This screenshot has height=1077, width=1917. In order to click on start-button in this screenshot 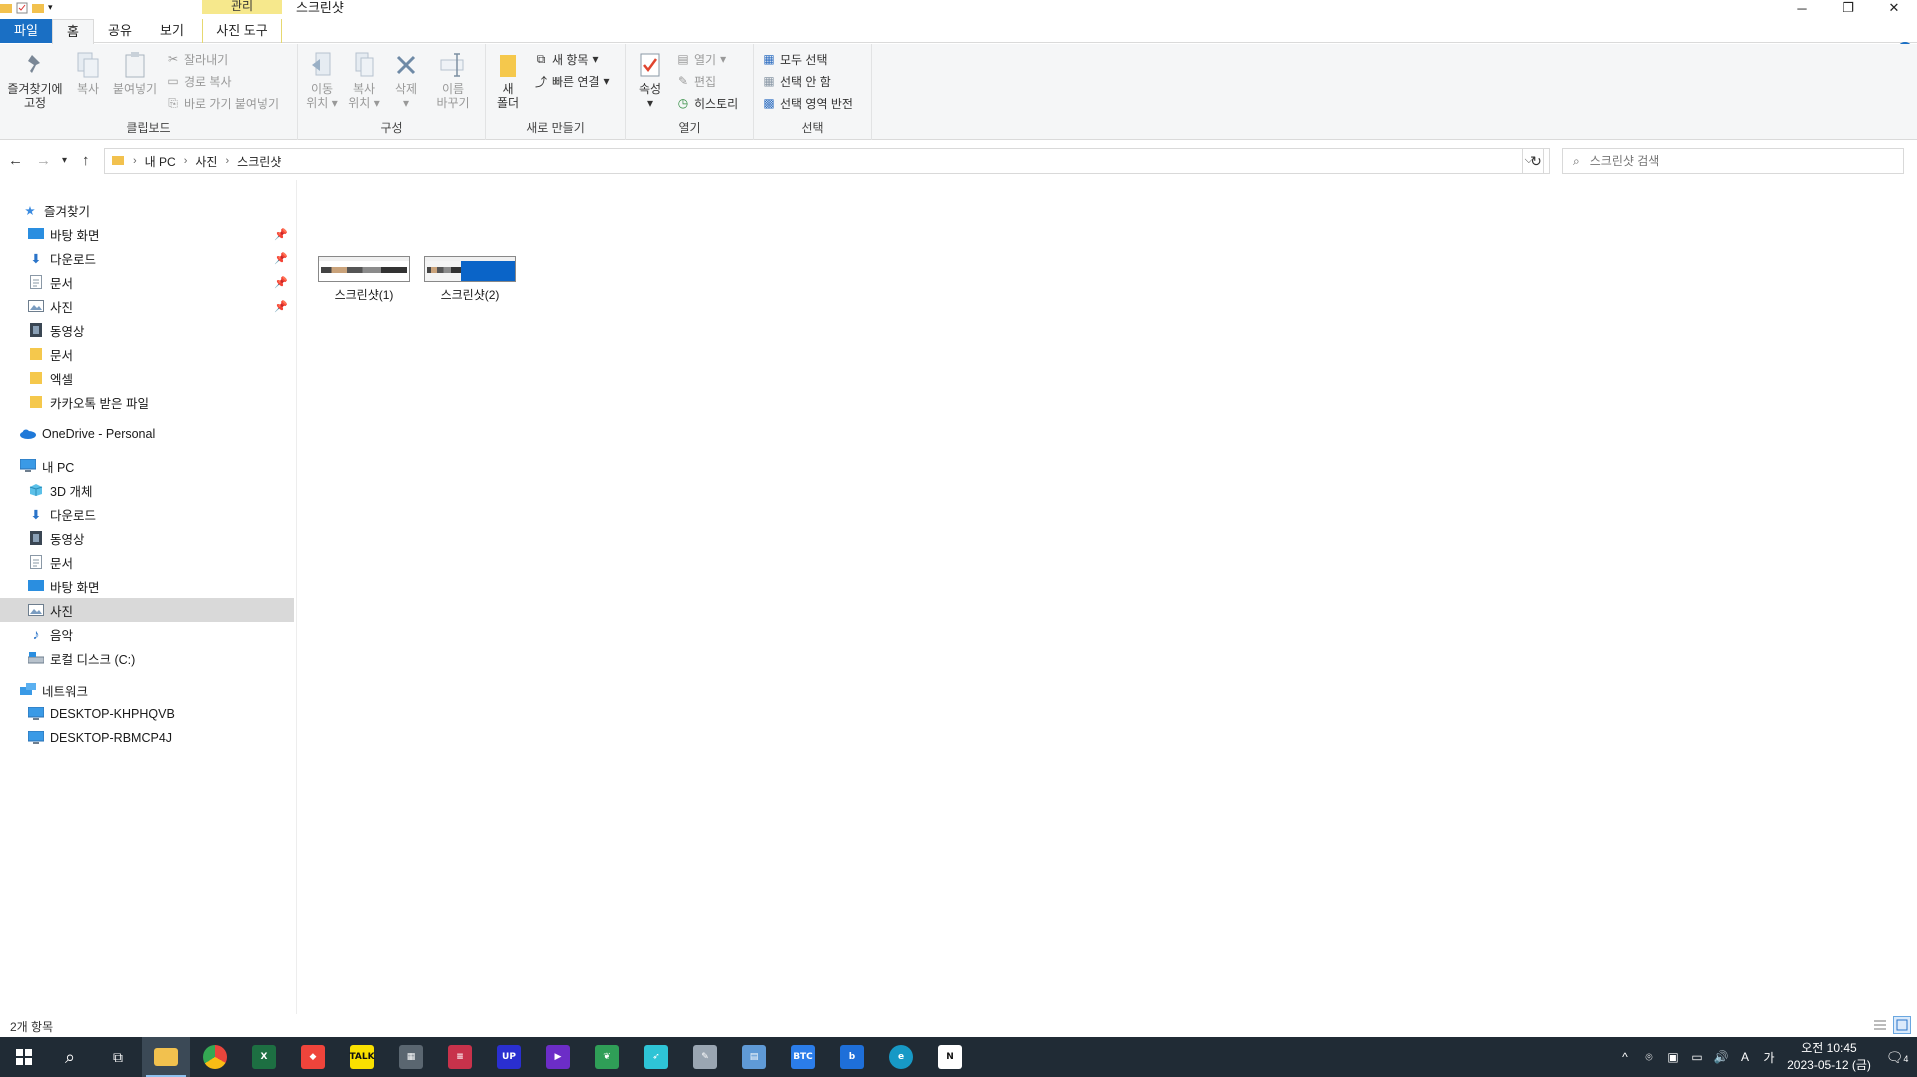, I will do `click(24, 1057)`.